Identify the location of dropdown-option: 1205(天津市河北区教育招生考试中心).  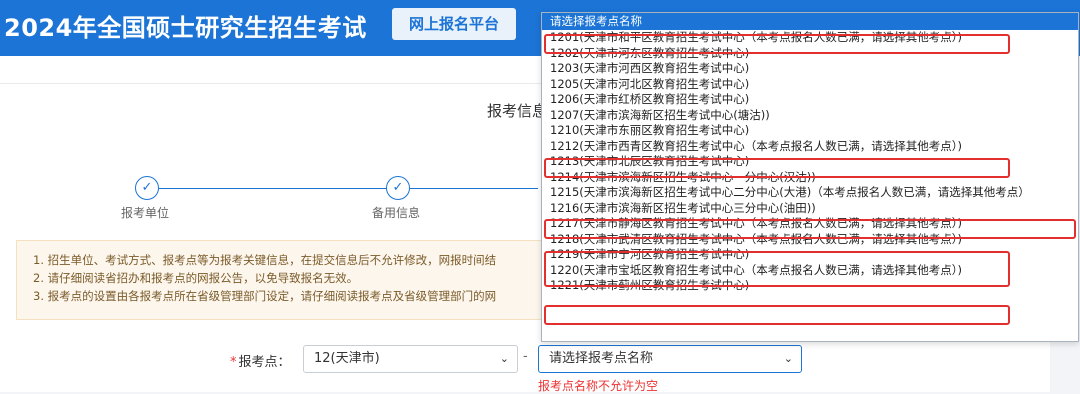
(810, 85).